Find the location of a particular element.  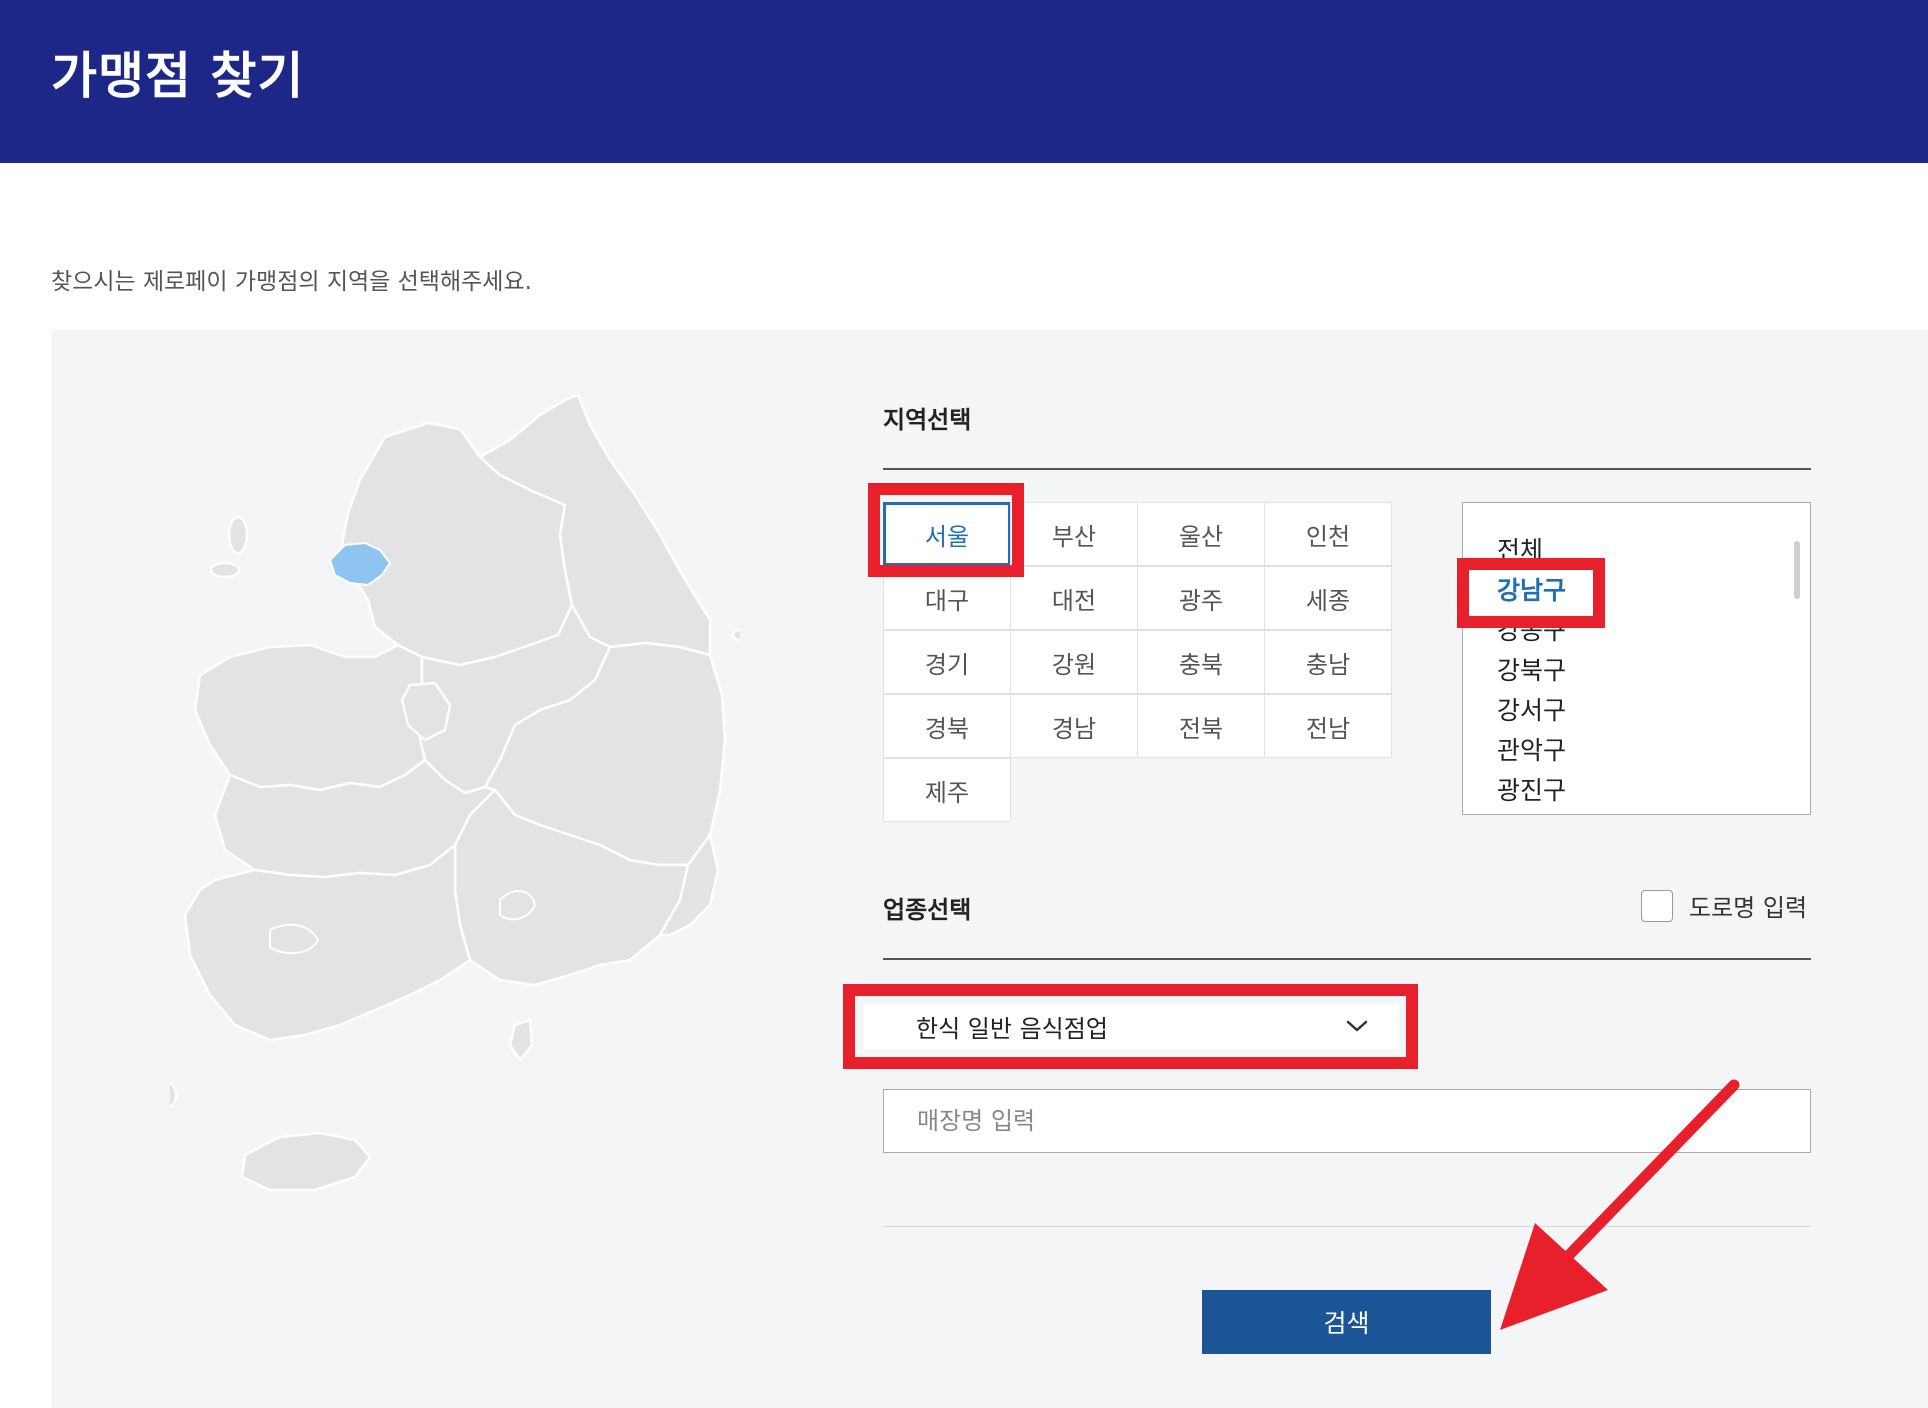

map-region-jeju is located at coordinates (306, 1161).